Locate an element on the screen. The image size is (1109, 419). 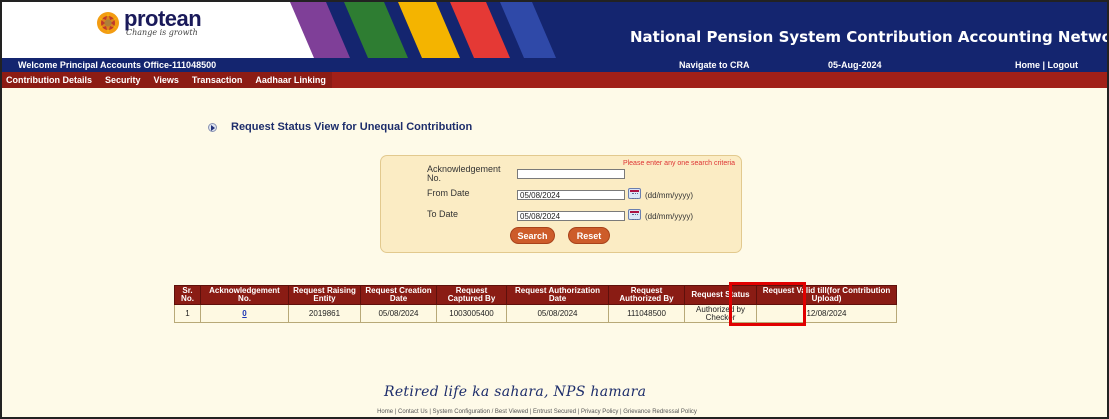
search-button: Search is located at coordinates (532, 235).